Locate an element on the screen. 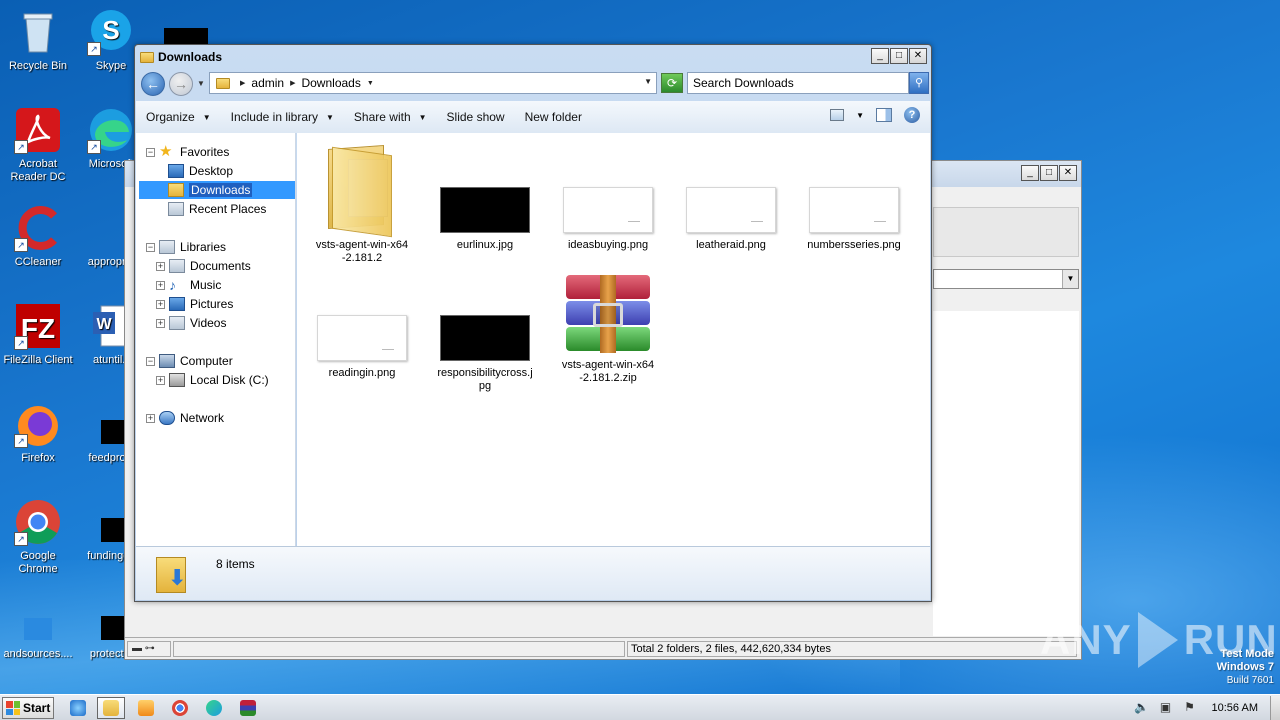 The height and width of the screenshot is (720, 1280). nav-downloads: Downloads is located at coordinates (217, 190).